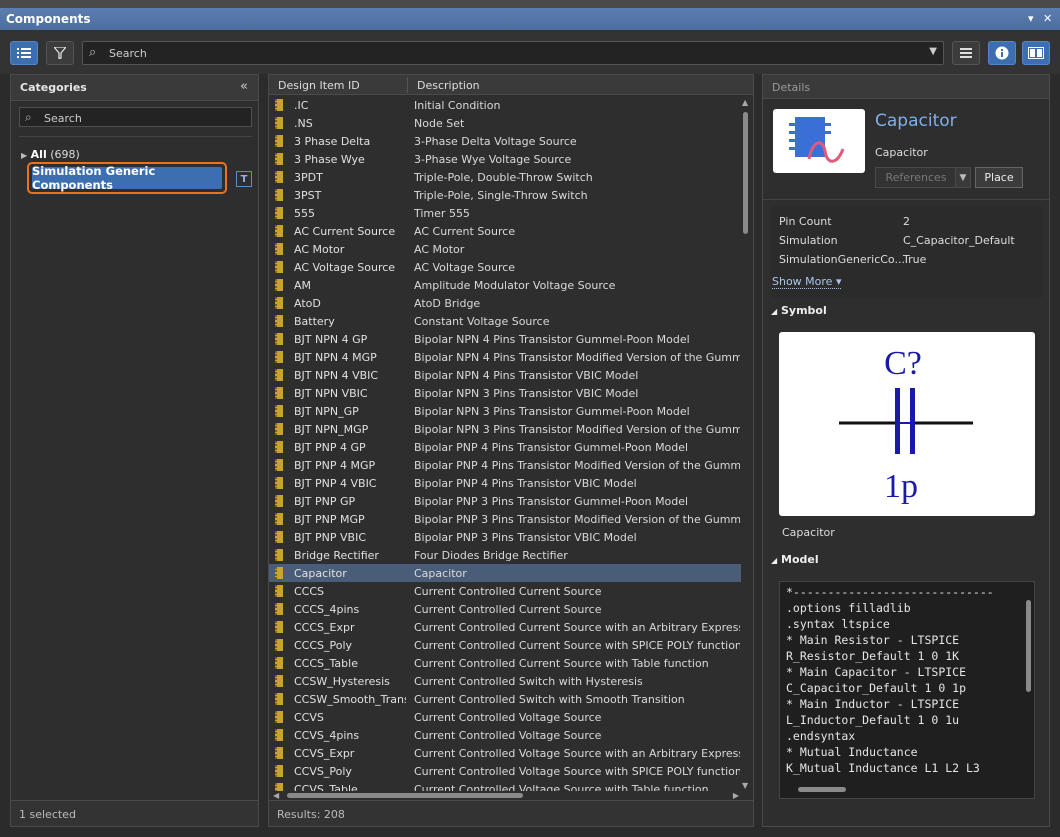 The width and height of the screenshot is (1060, 837). Describe the element at coordinates (795, 559) in the screenshot. I see `model-section-header: ◢ Model` at that location.